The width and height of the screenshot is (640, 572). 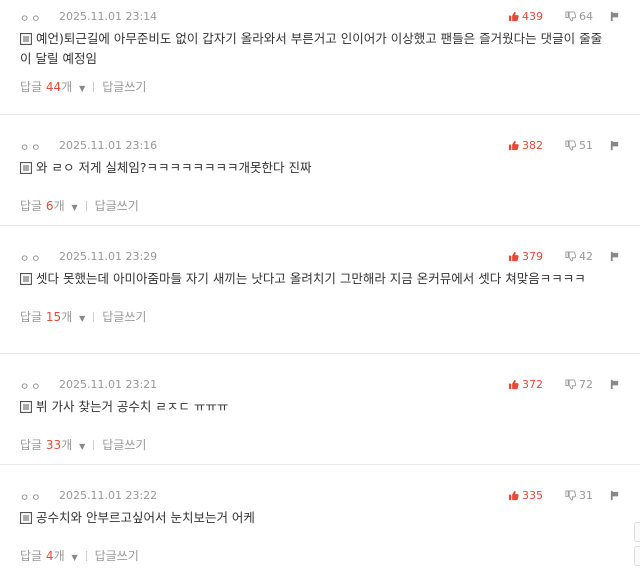 What do you see at coordinates (320, 145) in the screenshot?
I see `comment-meta: ㅇㅇ 2025.11.01 23:16 382 51` at bounding box center [320, 145].